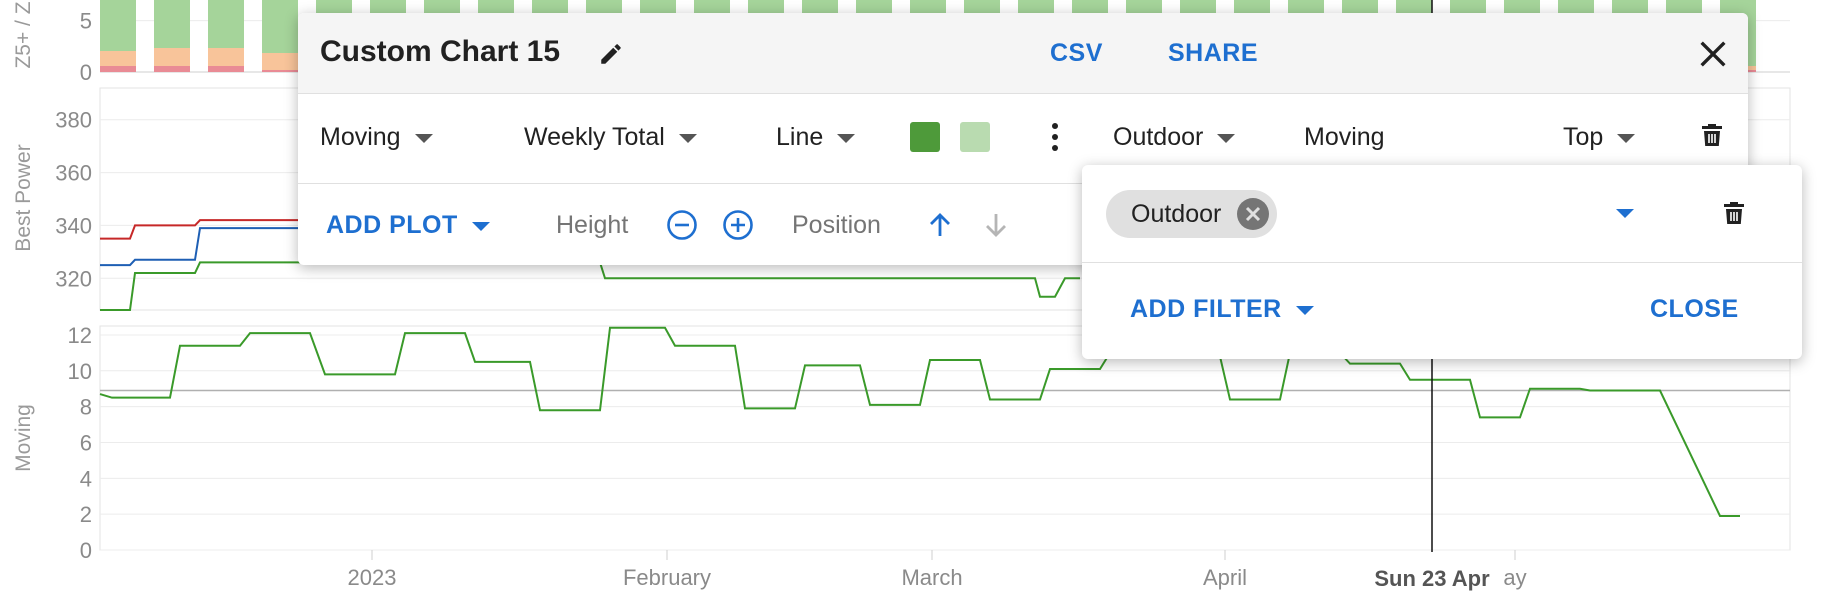 The height and width of the screenshot is (596, 1836). What do you see at coordinates (73, 278) in the screenshot?
I see `y-tick-label: 320` at bounding box center [73, 278].